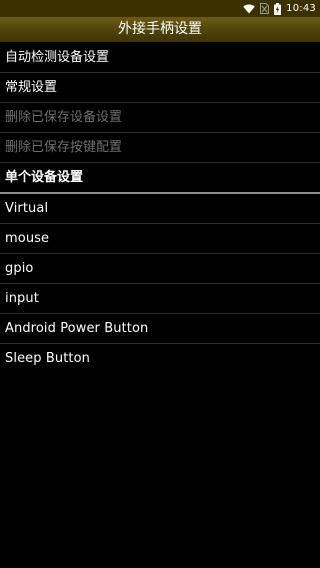  I want to click on device-item-label: Sleep Button, so click(47, 358).